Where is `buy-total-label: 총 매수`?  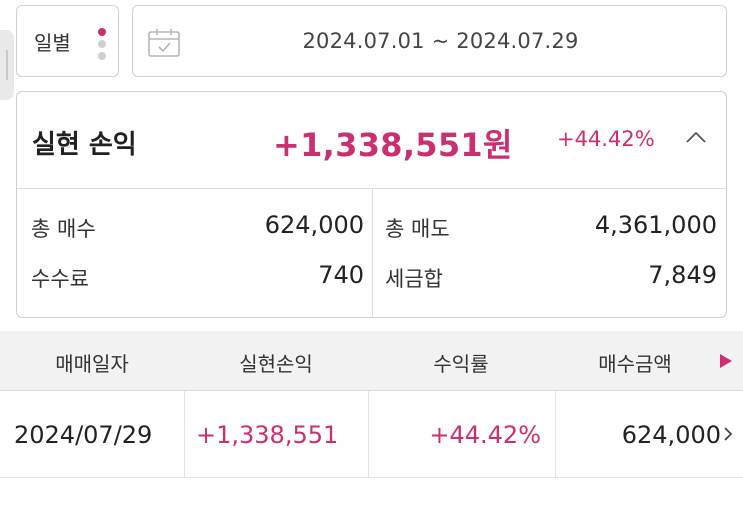 buy-total-label: 총 매수 is located at coordinates (63, 229).